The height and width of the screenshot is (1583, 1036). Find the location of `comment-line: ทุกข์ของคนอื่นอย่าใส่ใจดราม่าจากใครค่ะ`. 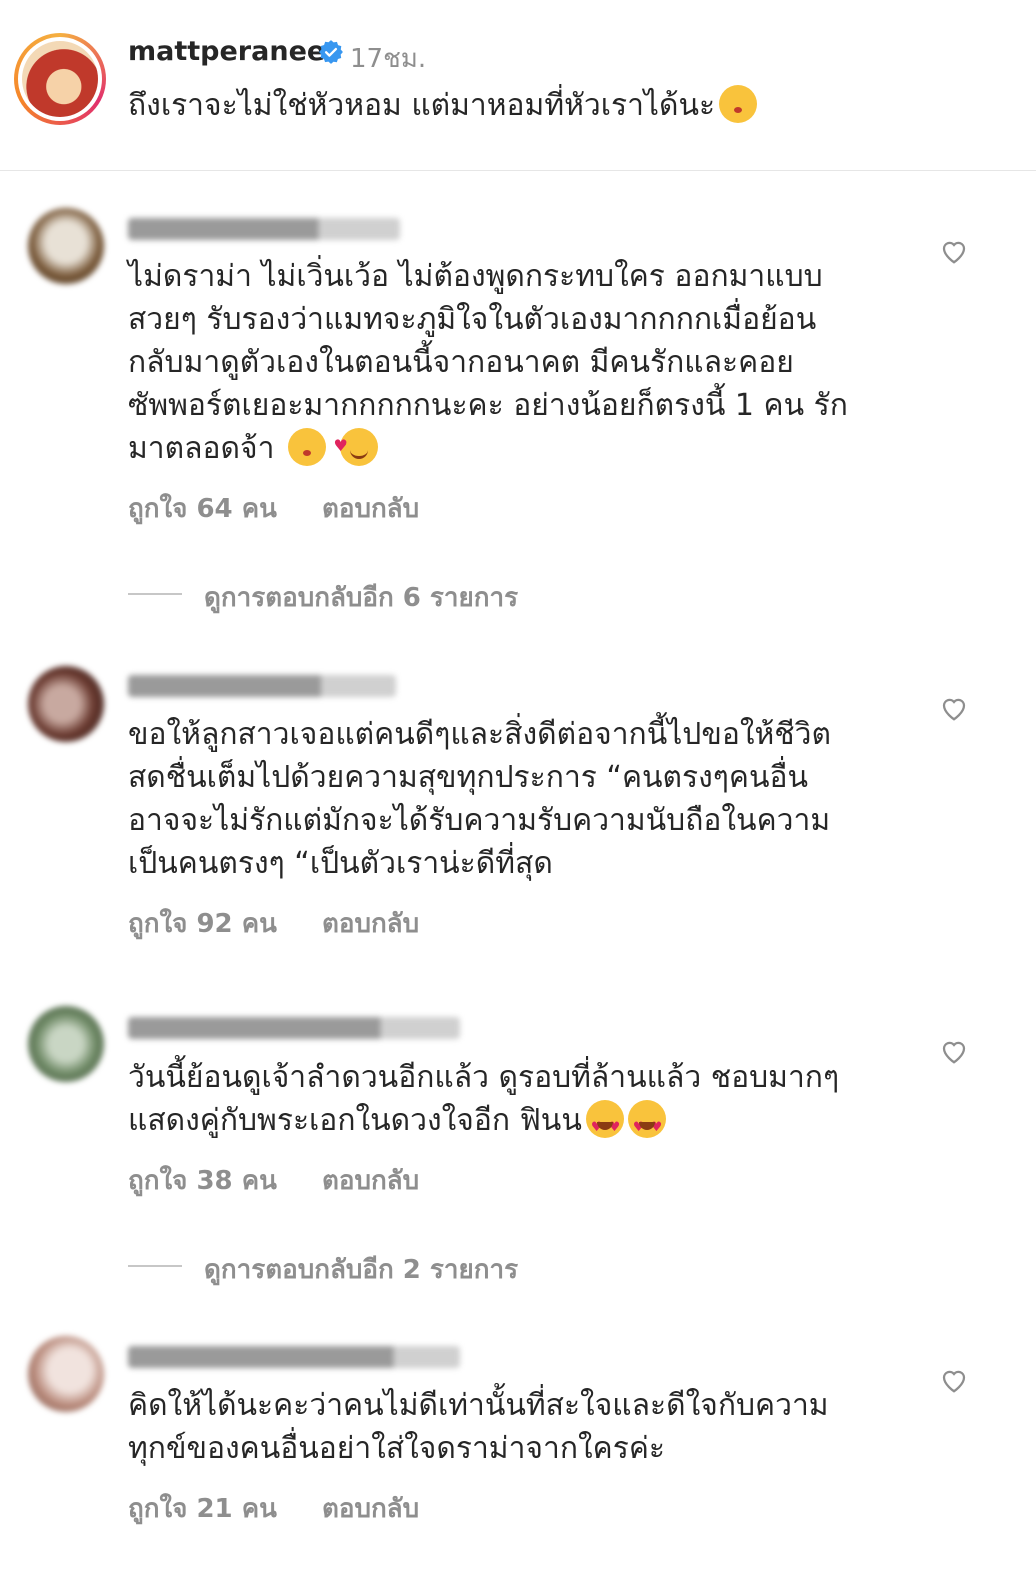

comment-line: ทุกข์ของคนอื่นอย่าใส่ใจดราม่าจากใครค่ะ is located at coordinates (397, 1448).